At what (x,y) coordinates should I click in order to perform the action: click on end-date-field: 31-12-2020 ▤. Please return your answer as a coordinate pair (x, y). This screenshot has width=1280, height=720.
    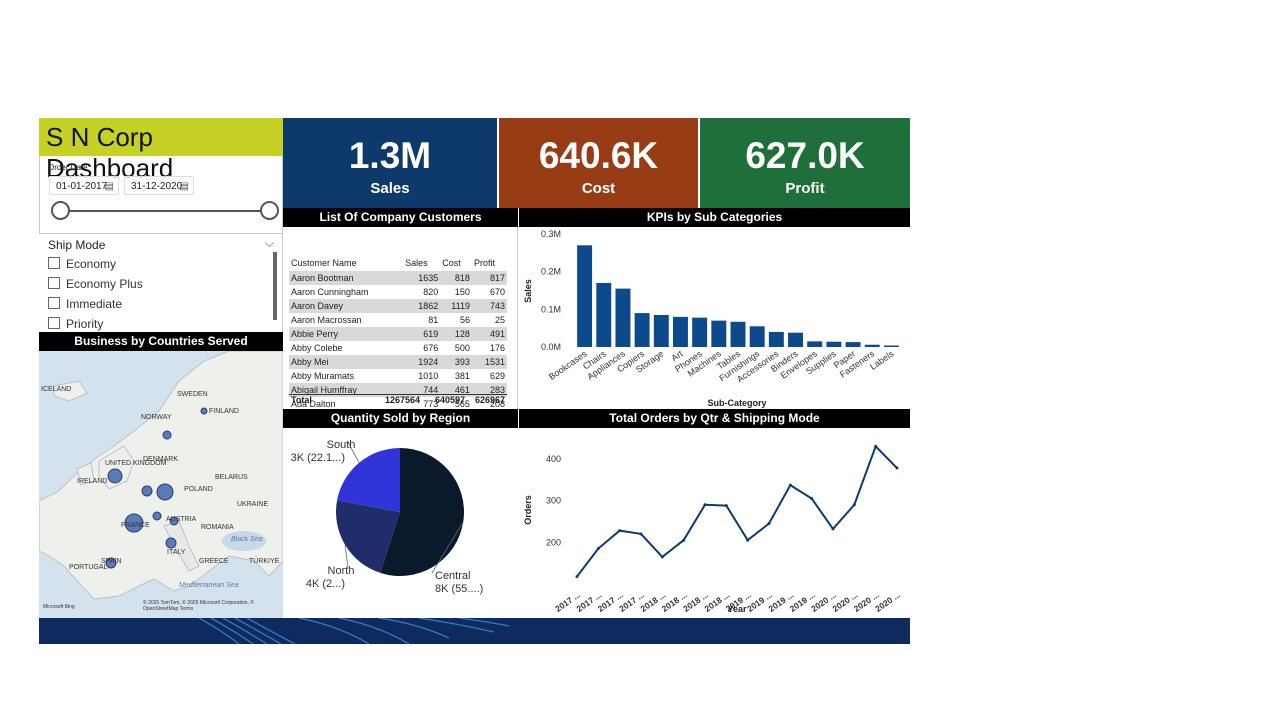
    Looking at the image, I should click on (159, 185).